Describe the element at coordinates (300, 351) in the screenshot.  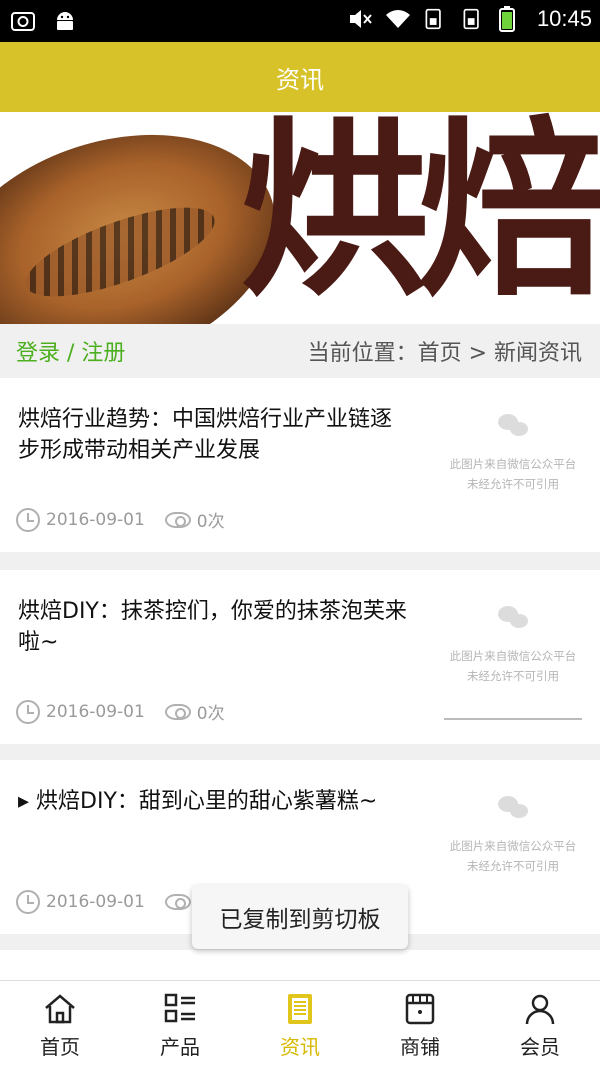
I see `location-bar: 登录 / 注册 当前位置：首页 > 新闻资讯` at that location.